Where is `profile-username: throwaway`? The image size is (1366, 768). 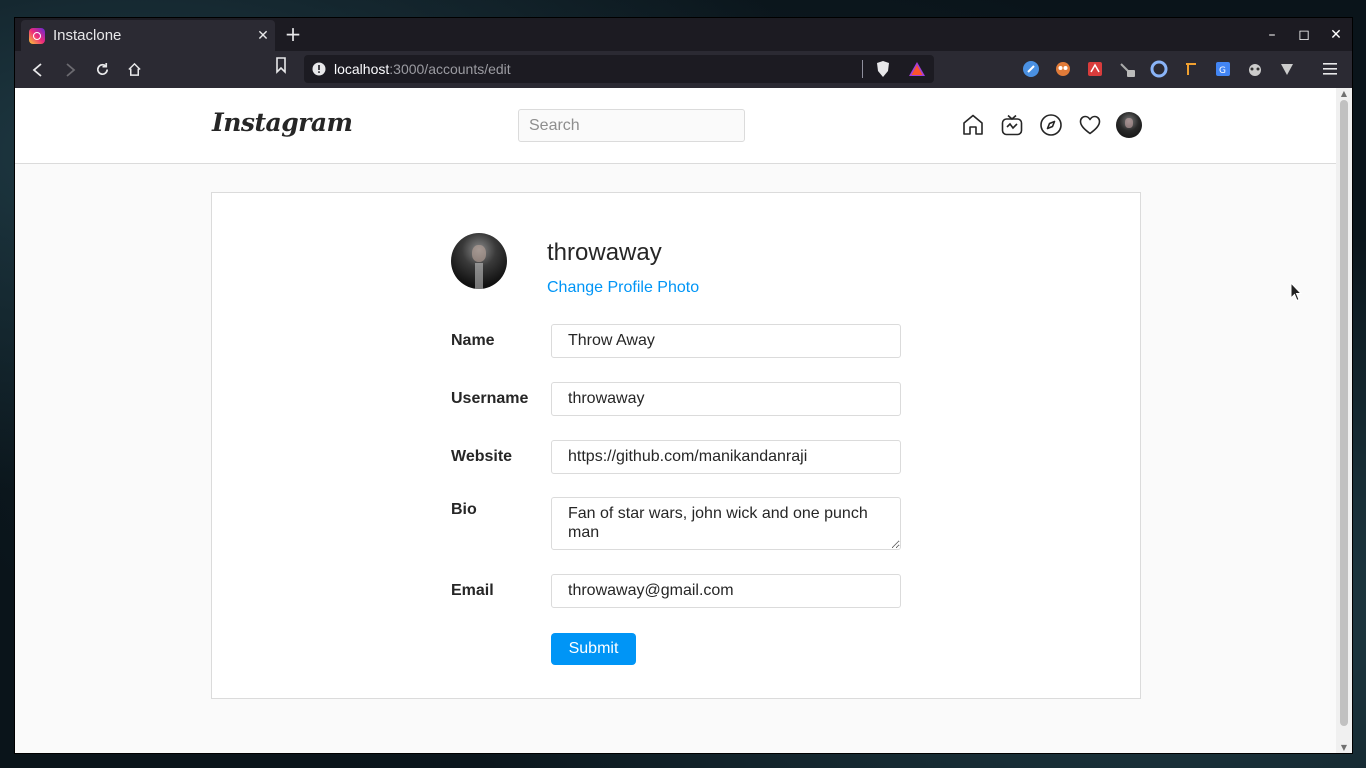
profile-username: throwaway is located at coordinates (604, 252).